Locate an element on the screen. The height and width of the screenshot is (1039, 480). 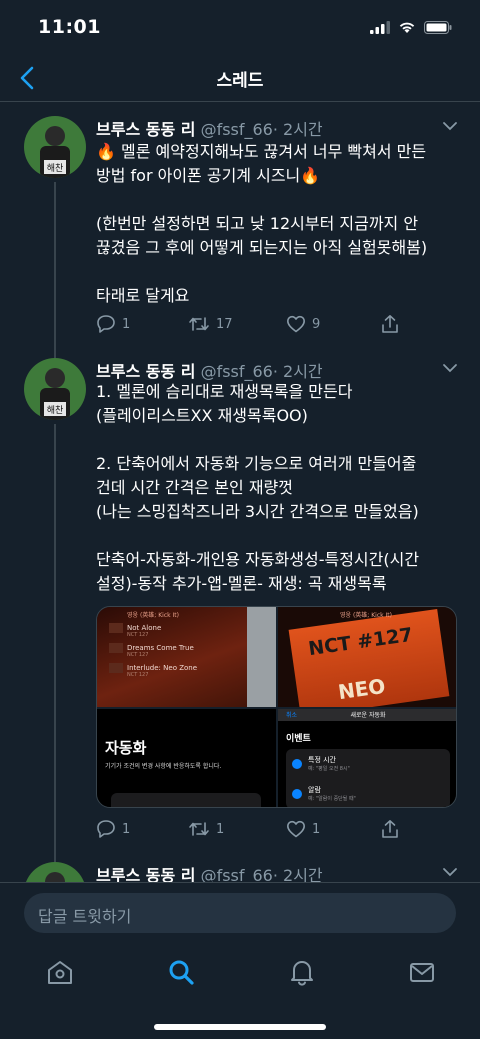
retweet-button: 1 is located at coordinates (206, 829).